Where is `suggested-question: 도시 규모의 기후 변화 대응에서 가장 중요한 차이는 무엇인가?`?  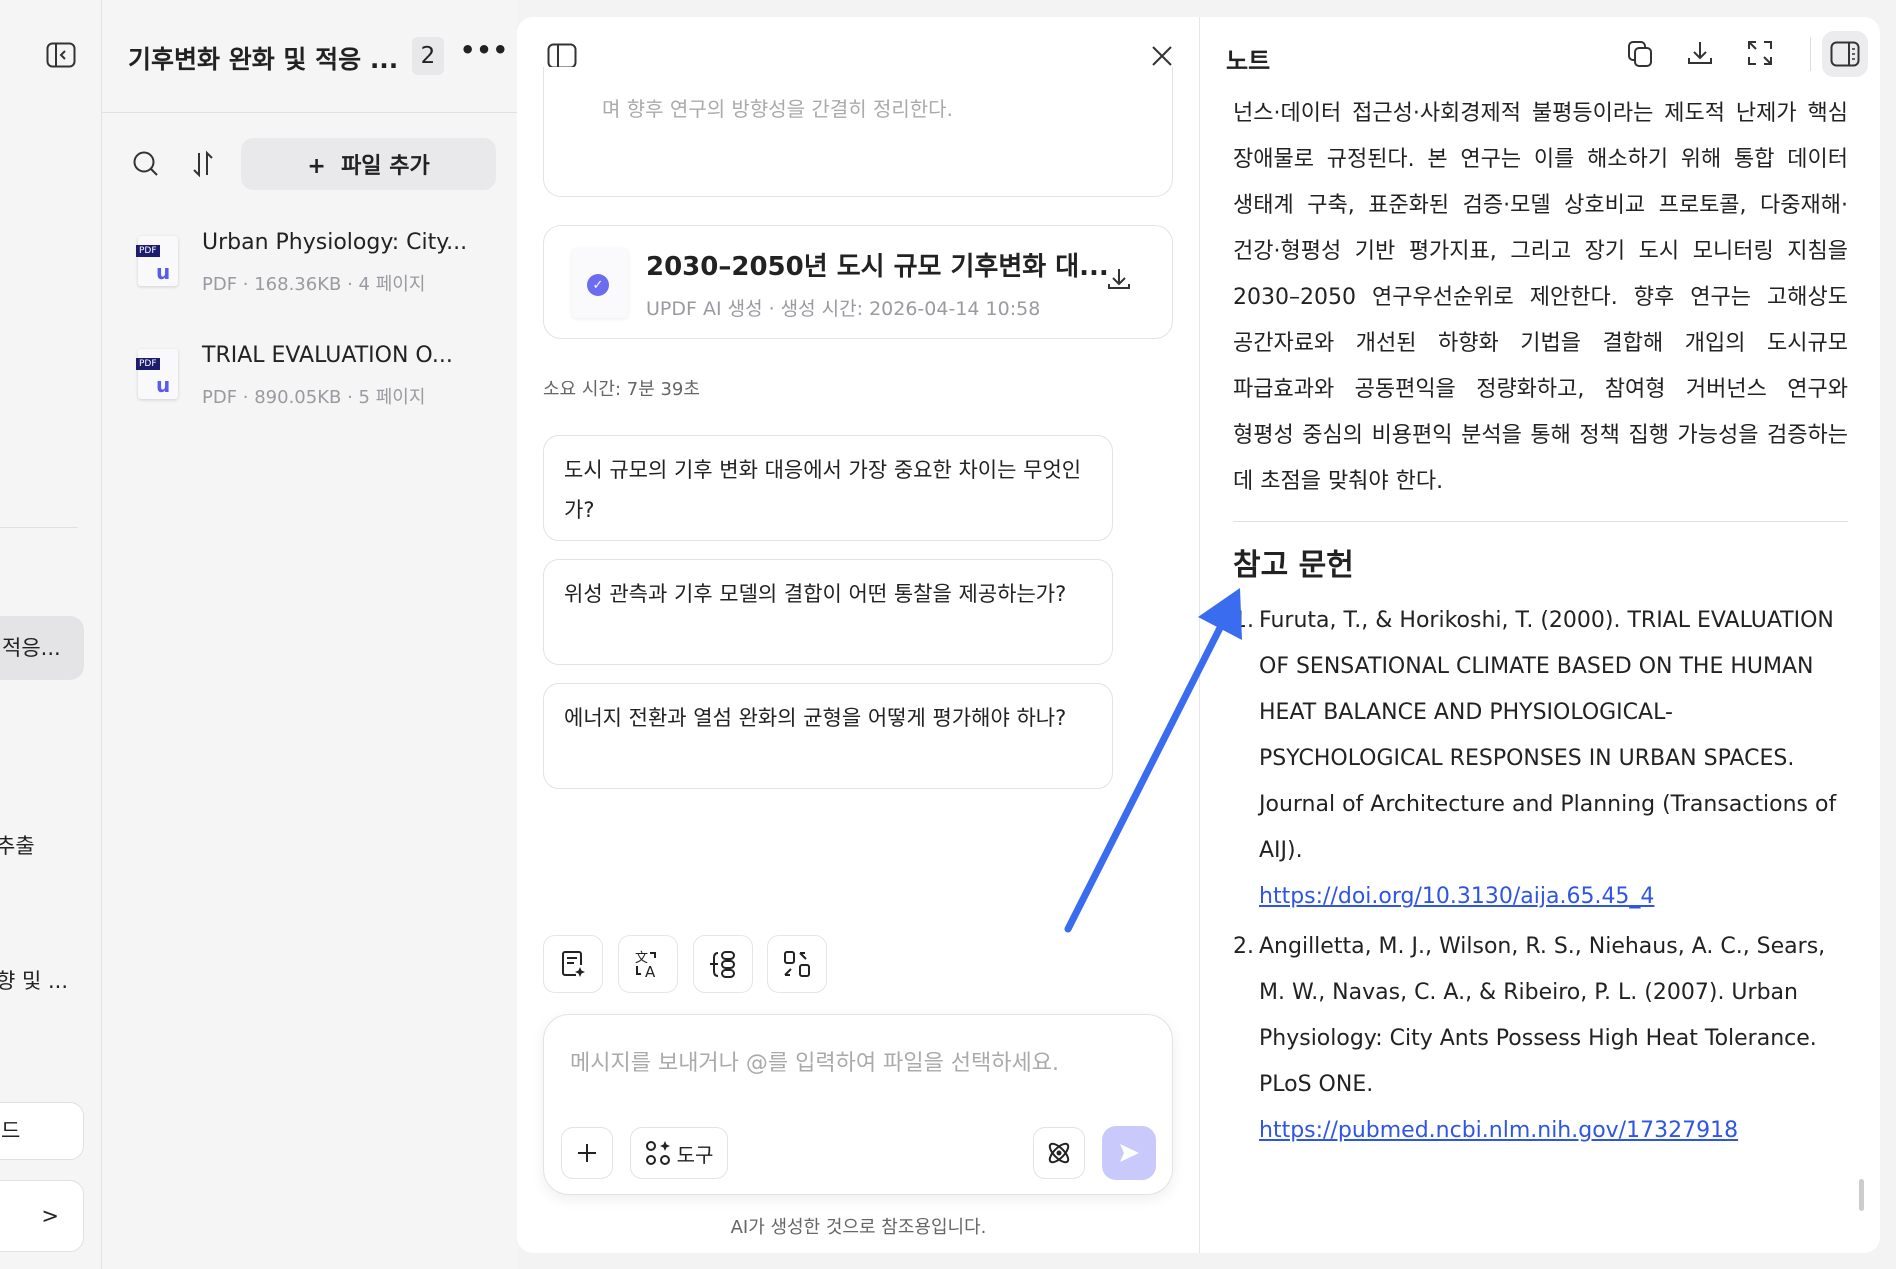
suggested-question: 도시 규모의 기후 변화 대응에서 가장 중요한 차이는 무엇인가? is located at coordinates (828, 488).